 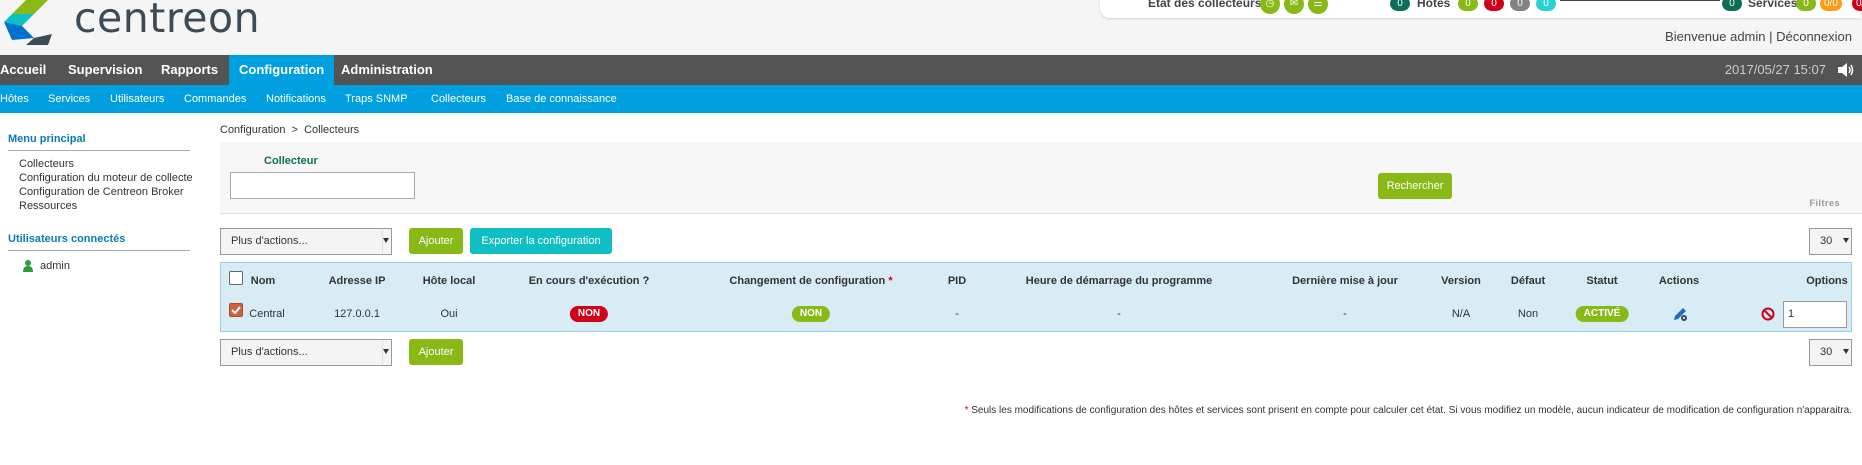 I want to click on check-icon, so click(x=236, y=310).